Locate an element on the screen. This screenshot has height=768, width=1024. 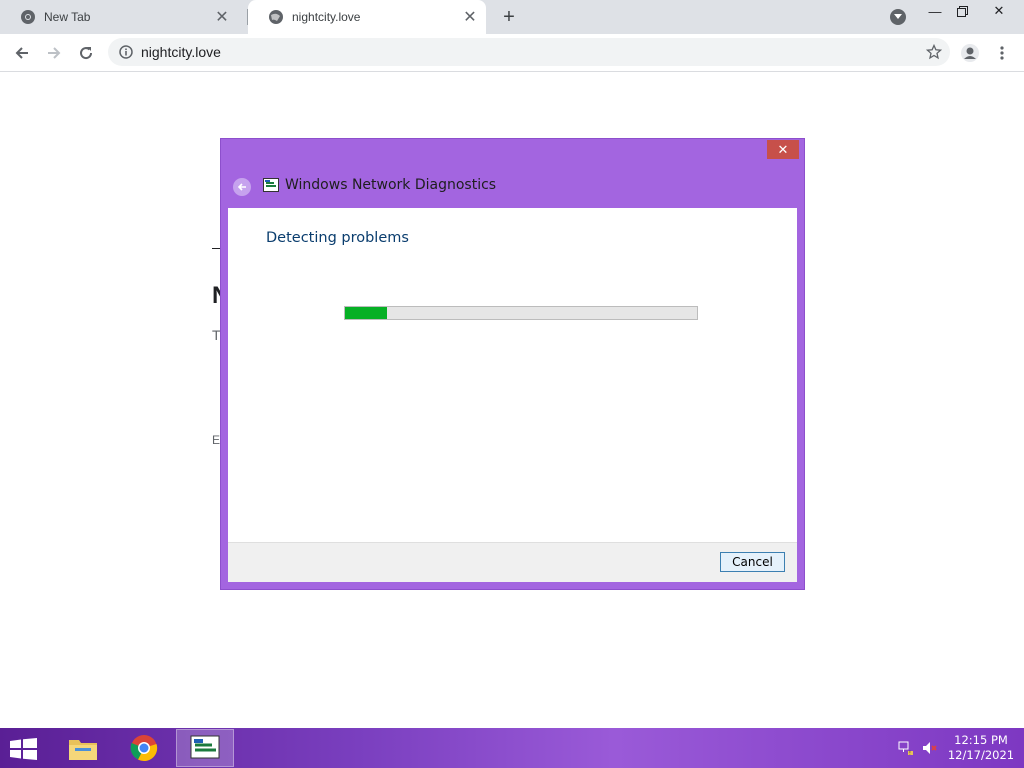
file-explorer-icon is located at coordinates (83, 748).